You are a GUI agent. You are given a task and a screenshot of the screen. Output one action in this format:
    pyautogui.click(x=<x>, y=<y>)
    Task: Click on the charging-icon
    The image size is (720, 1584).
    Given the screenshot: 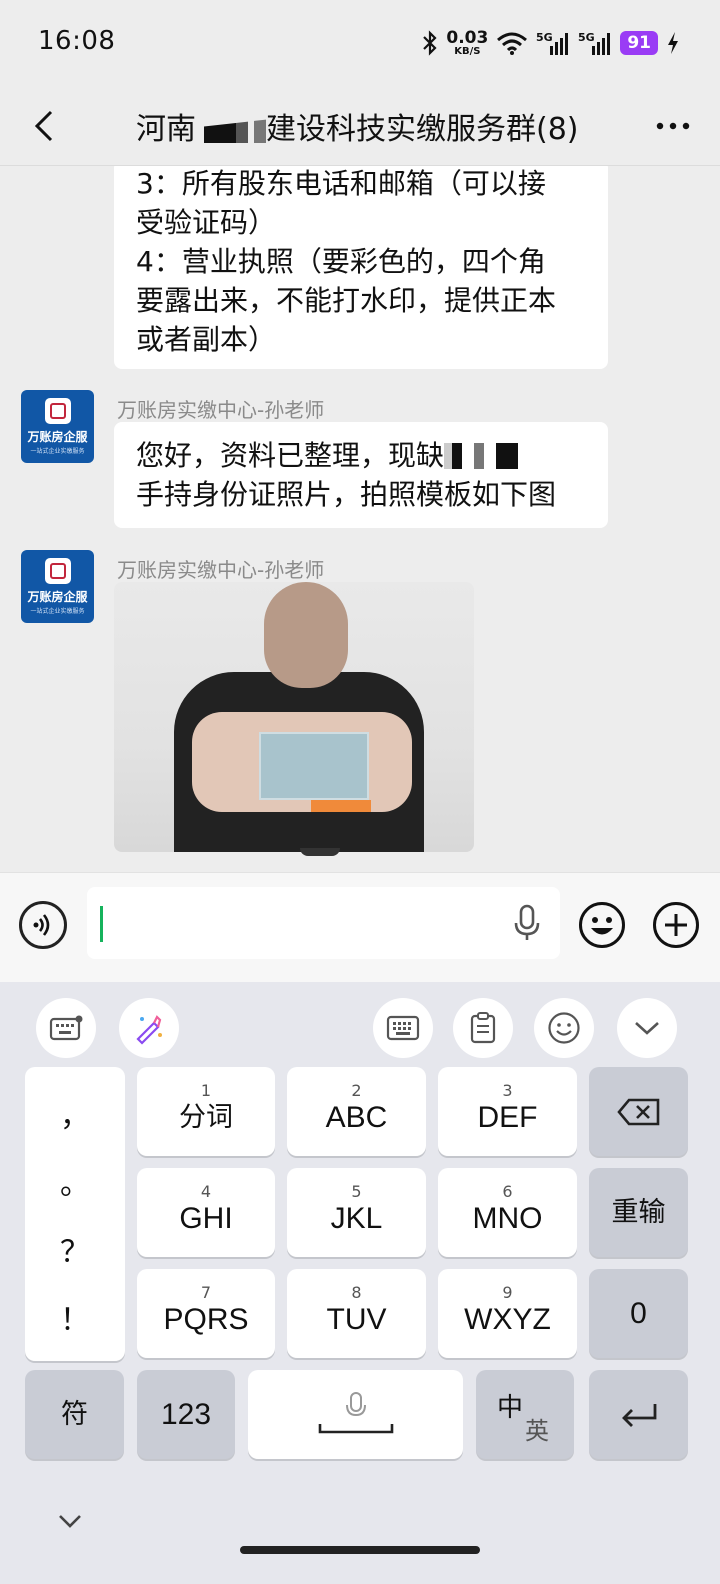 What is the action you would take?
    pyautogui.click(x=673, y=43)
    